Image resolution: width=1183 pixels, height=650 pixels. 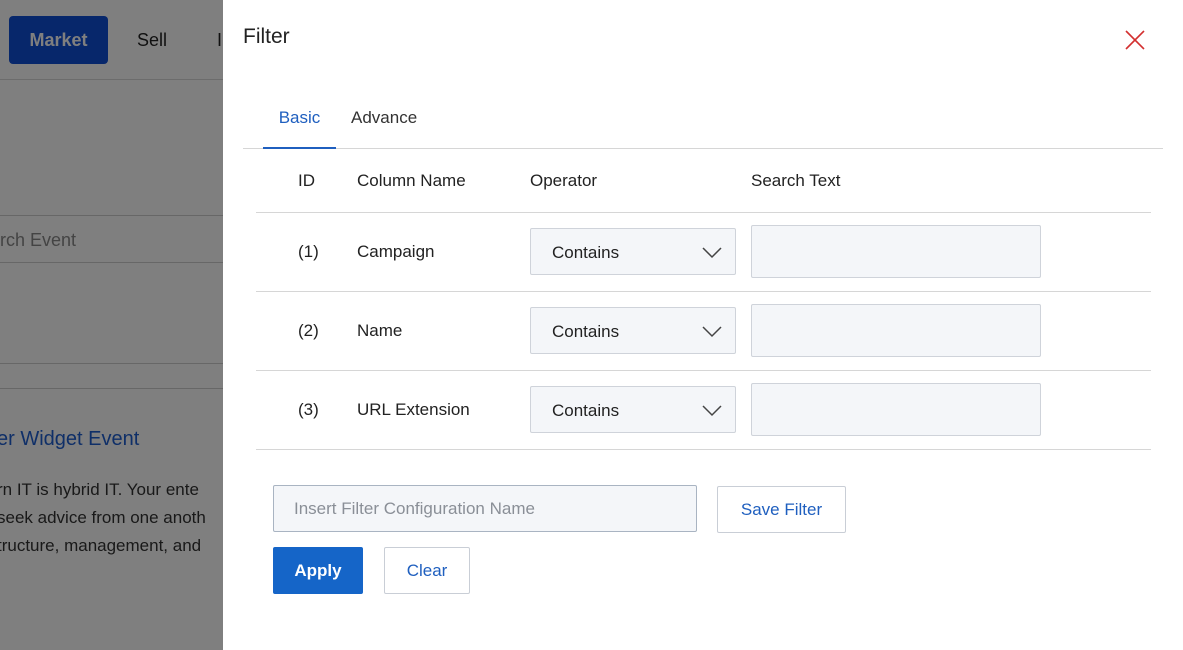 What do you see at coordinates (703, 122) in the screenshot?
I see `filter-tabs: Basic Advance` at bounding box center [703, 122].